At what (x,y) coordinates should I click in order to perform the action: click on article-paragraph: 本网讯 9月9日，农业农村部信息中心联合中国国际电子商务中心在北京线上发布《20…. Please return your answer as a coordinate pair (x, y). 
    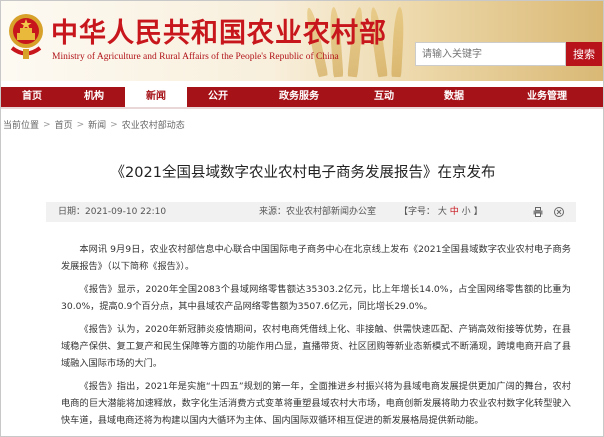
    Looking at the image, I should click on (316, 258).